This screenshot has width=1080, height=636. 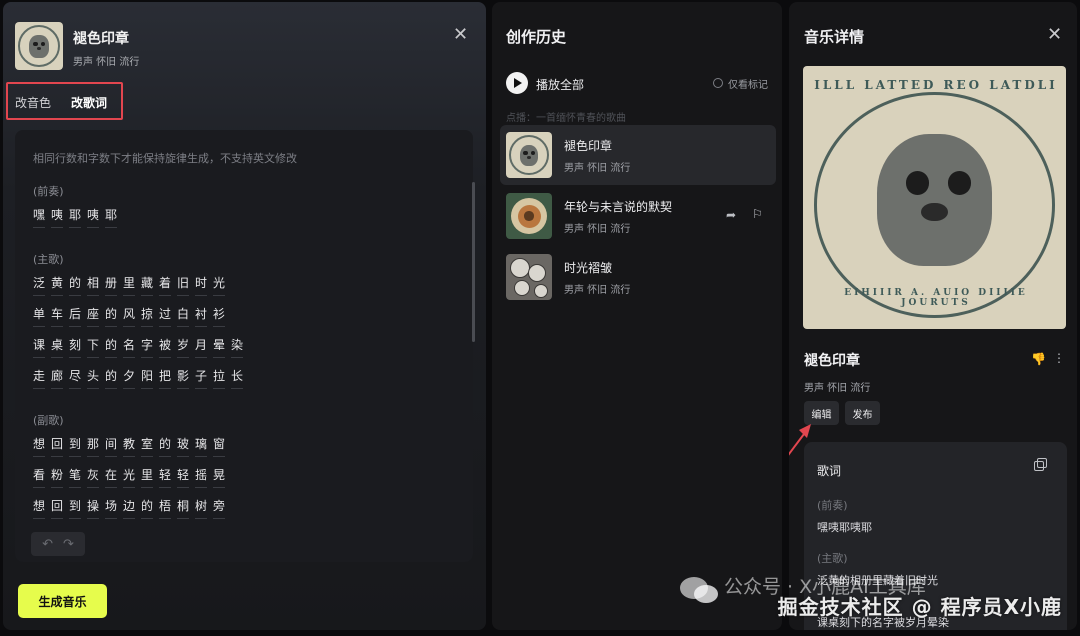 I want to click on lyric-char: 时, so click(x=201, y=285).